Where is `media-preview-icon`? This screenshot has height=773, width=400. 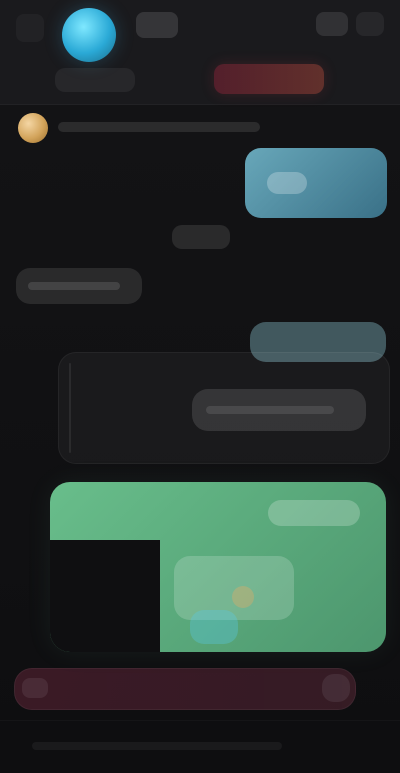
media-preview-icon is located at coordinates (214, 627).